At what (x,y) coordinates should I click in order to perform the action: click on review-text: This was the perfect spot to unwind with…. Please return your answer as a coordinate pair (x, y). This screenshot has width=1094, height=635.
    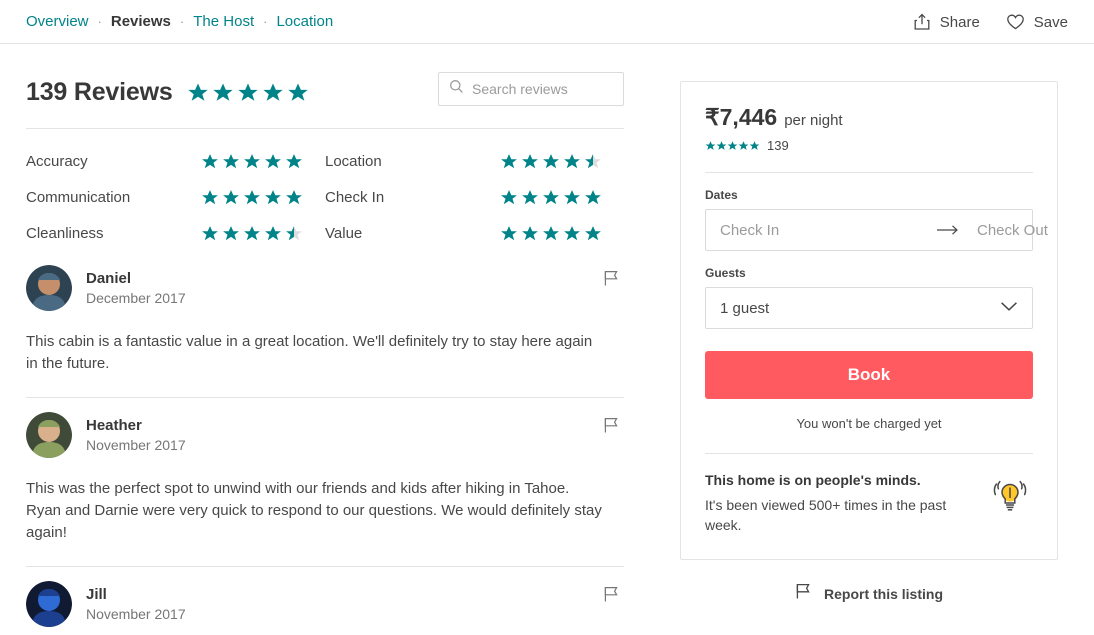
    Looking at the image, I should click on (314, 510).